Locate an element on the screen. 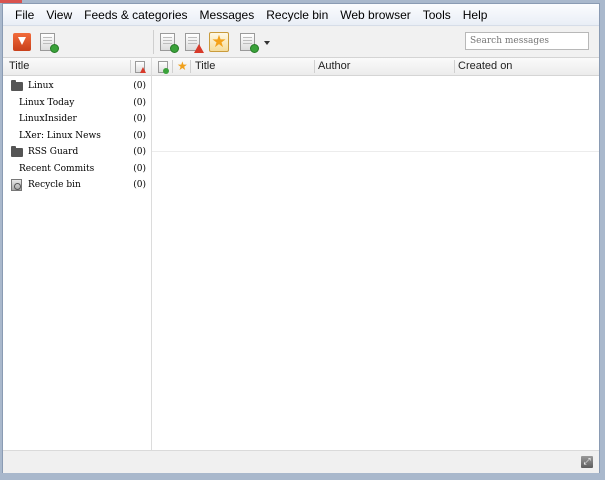  feed-item-linux-today: Linux Today (0) is located at coordinates (77, 103).